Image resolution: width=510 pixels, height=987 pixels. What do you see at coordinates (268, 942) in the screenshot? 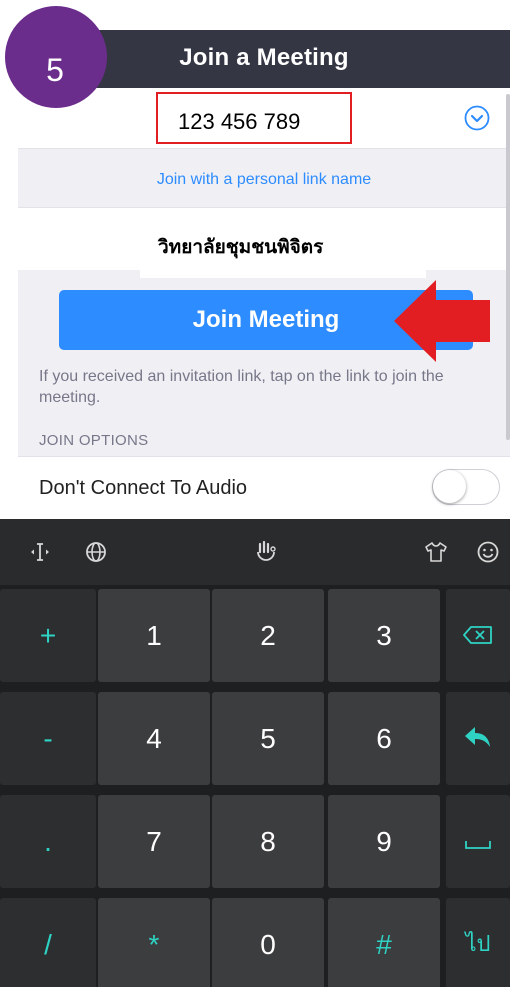
I see `key-0: 0` at bounding box center [268, 942].